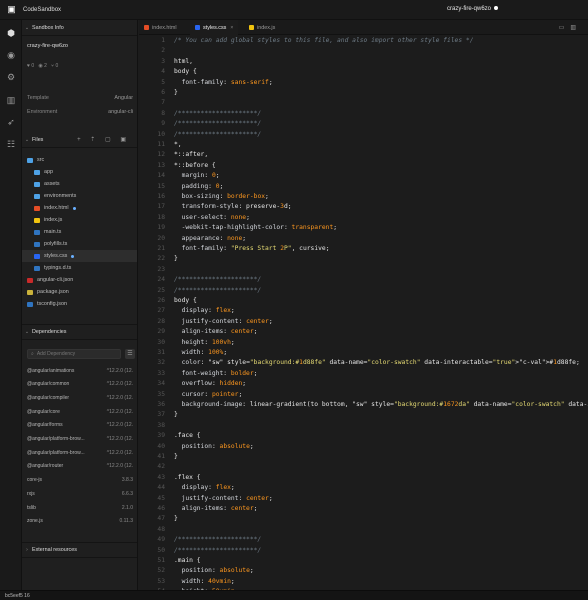 This screenshot has width=588, height=600. What do you see at coordinates (79, 232) in the screenshot?
I see `file-item: main.ts` at bounding box center [79, 232].